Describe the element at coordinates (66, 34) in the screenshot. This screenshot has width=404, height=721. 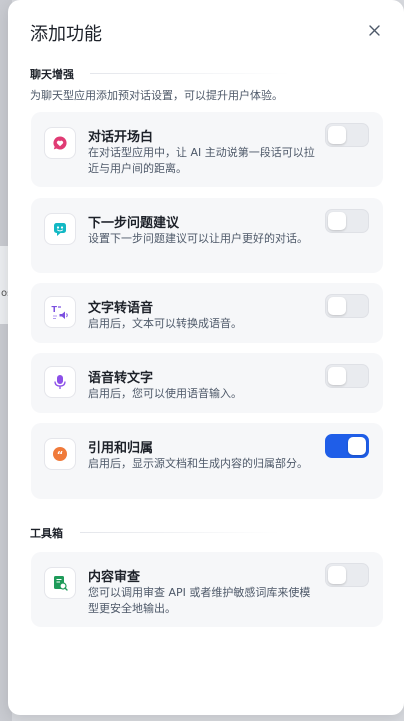
I see `panel-title: 添加功能` at that location.